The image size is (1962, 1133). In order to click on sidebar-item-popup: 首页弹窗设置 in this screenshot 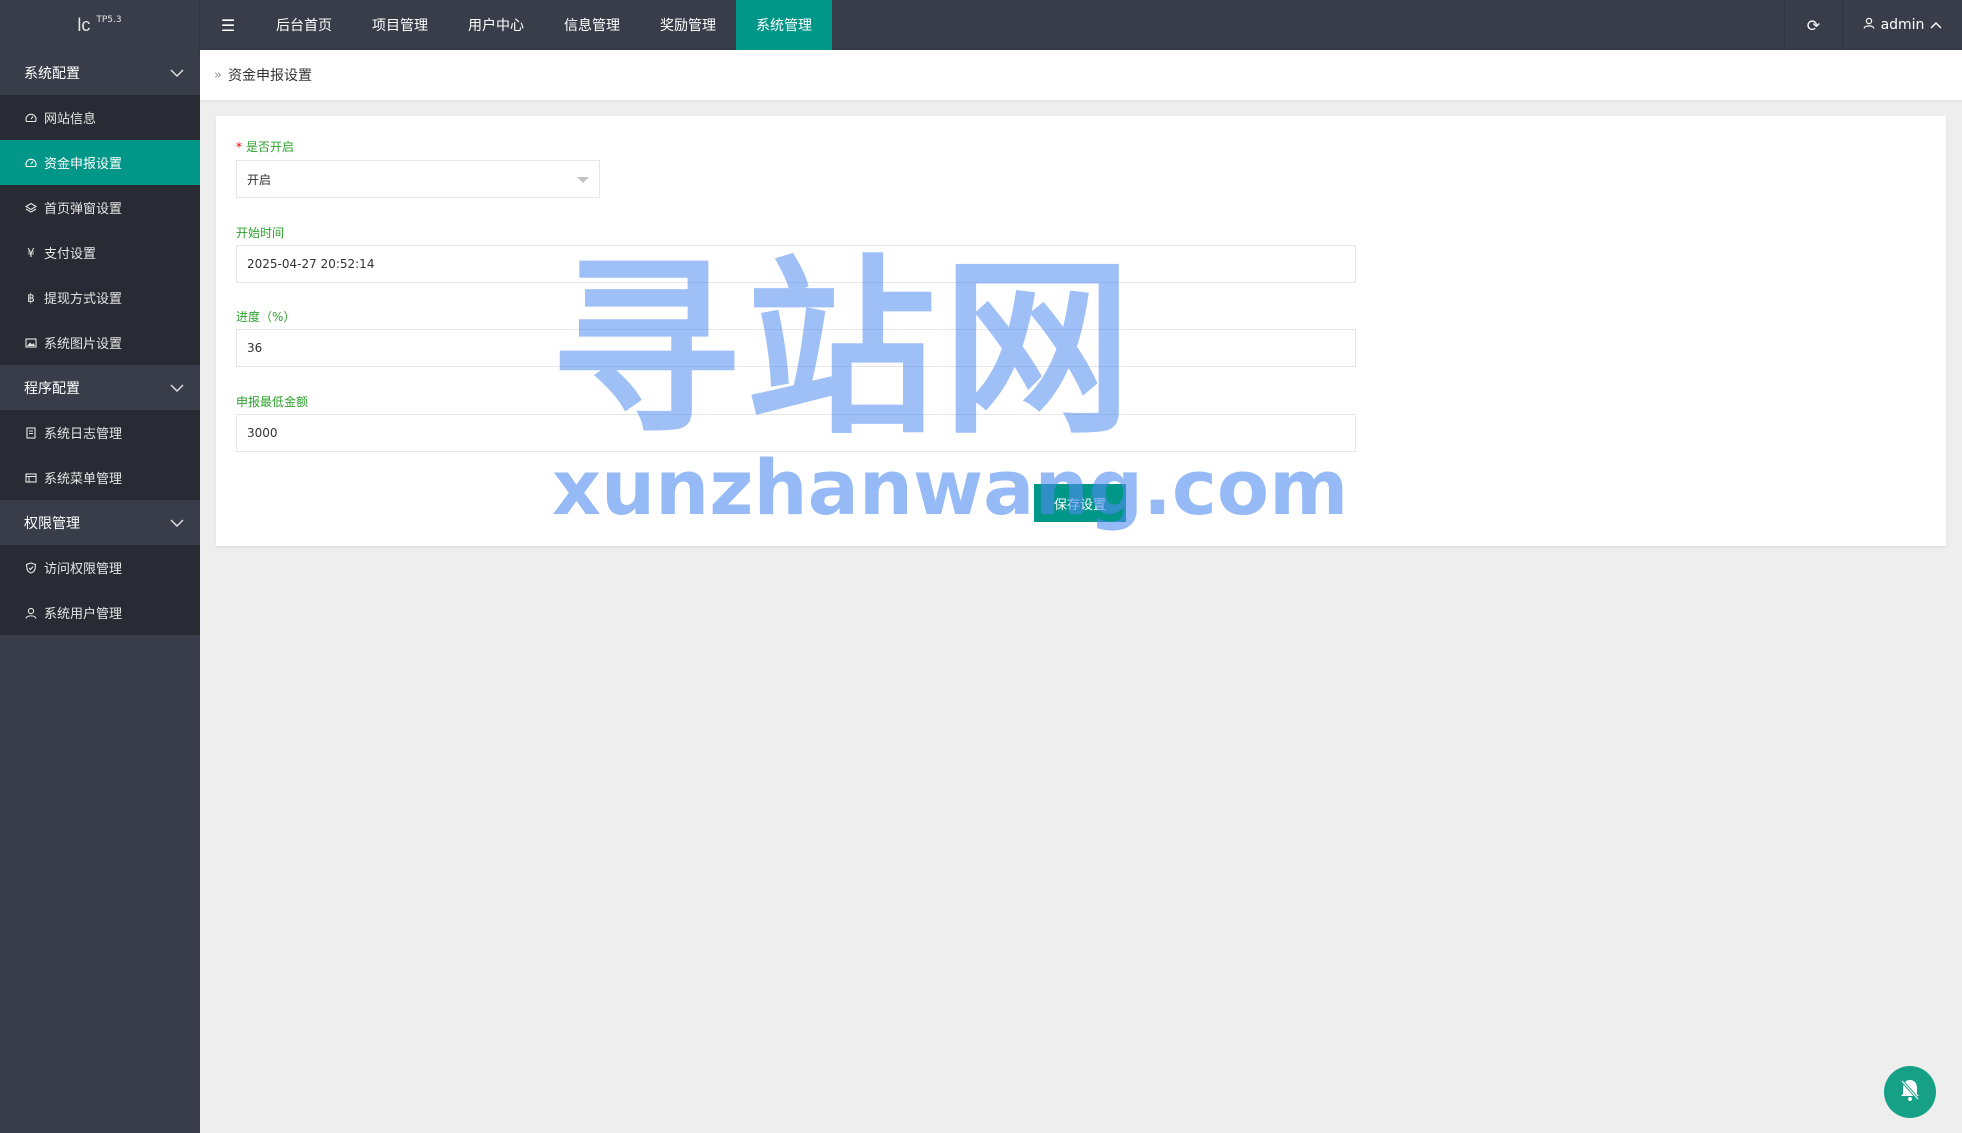, I will do `click(100, 207)`.